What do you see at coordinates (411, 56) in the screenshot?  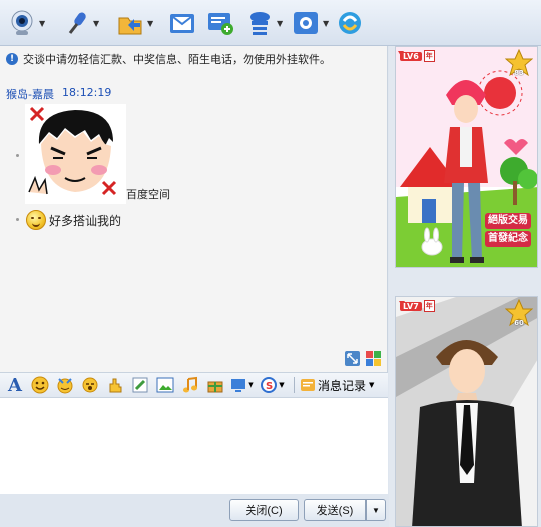 I see `level-label: LV6` at bounding box center [411, 56].